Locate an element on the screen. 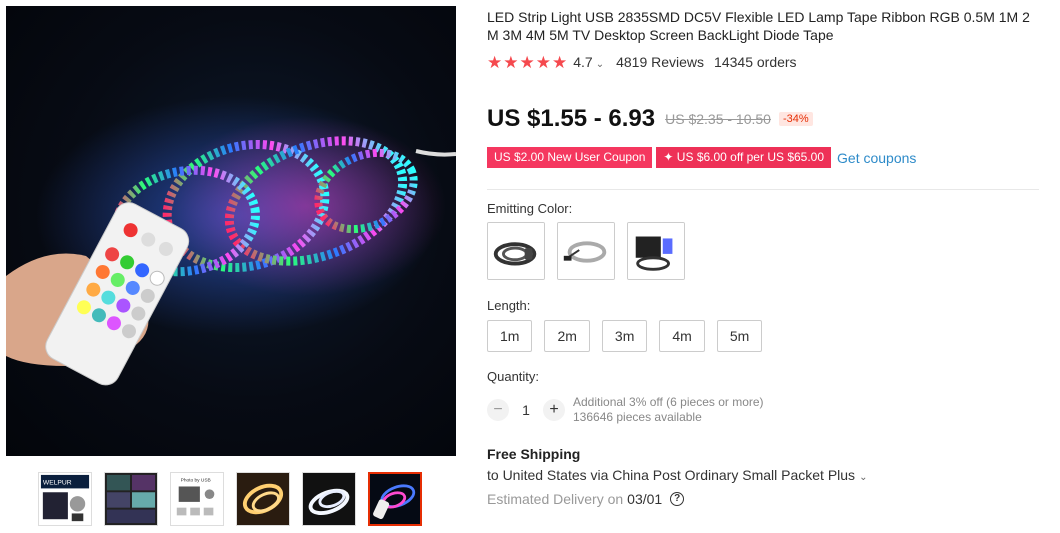  thumb-room-scenes-icon is located at coordinates (131, 499).